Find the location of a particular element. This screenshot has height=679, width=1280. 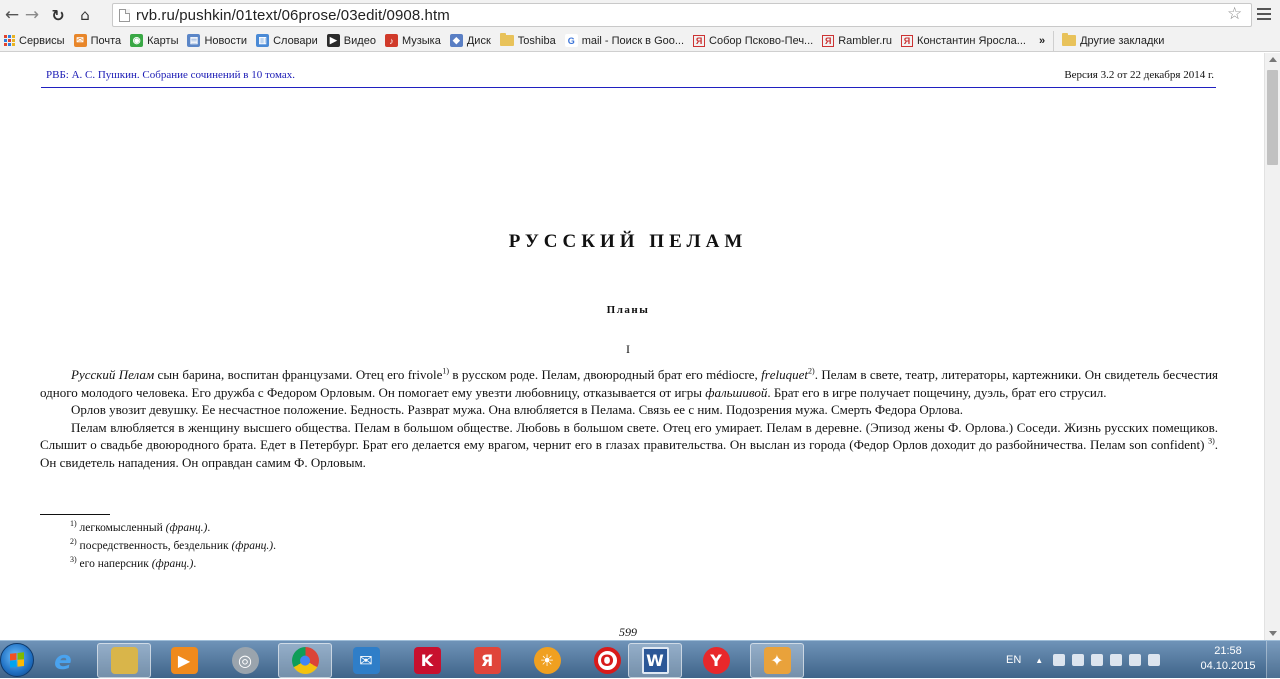

bookmark-item: Я Rambler.ru is located at coordinates (857, 41).